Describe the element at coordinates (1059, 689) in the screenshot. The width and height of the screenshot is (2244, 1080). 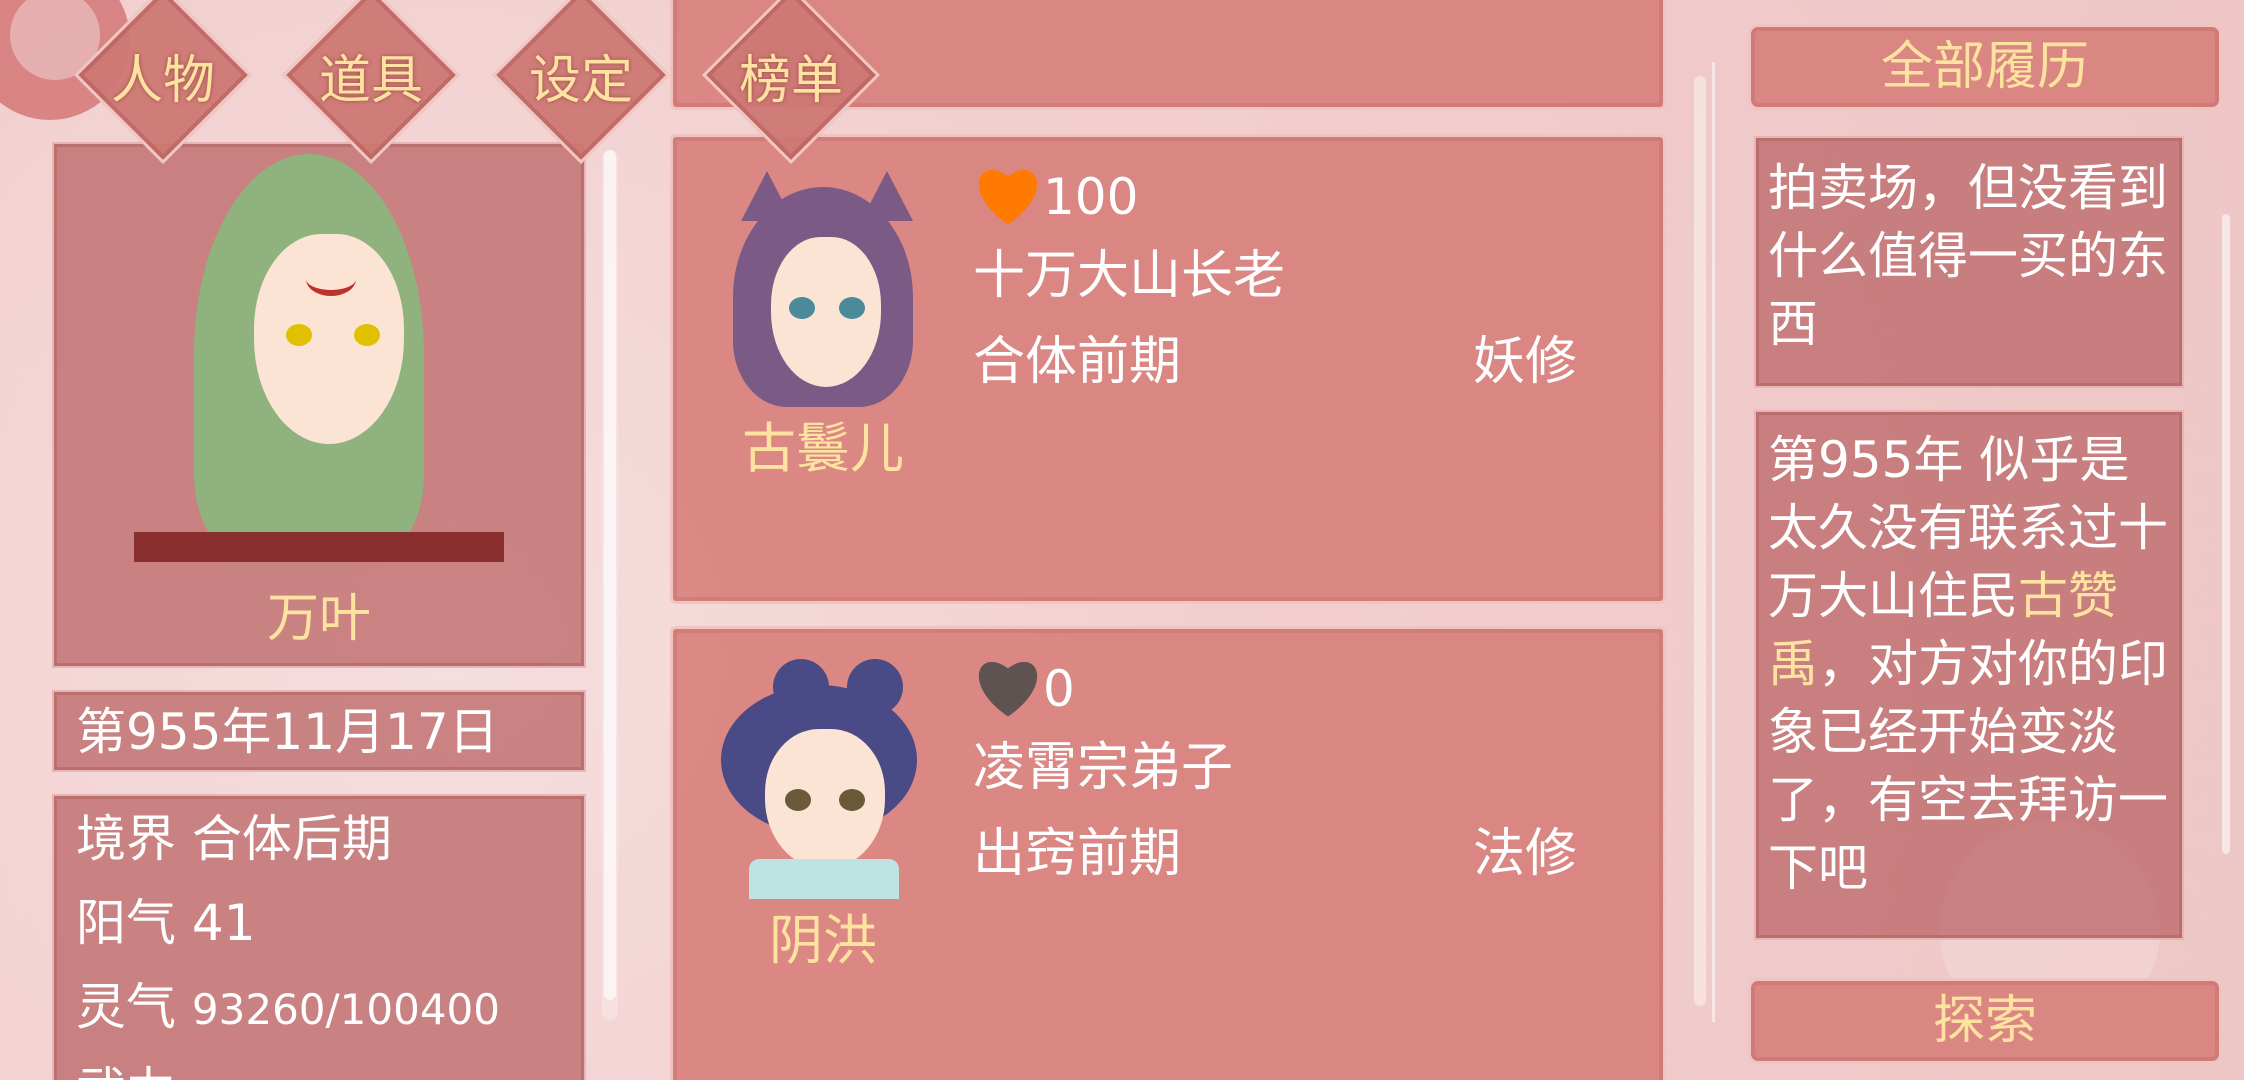
I see `affection-value: 0` at that location.